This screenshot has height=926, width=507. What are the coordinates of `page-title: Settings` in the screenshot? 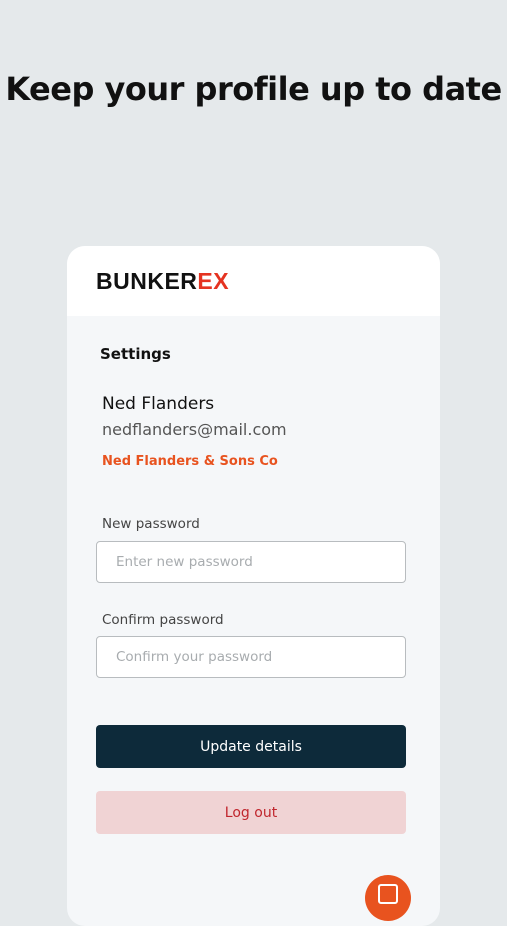 It's located at (135, 354).